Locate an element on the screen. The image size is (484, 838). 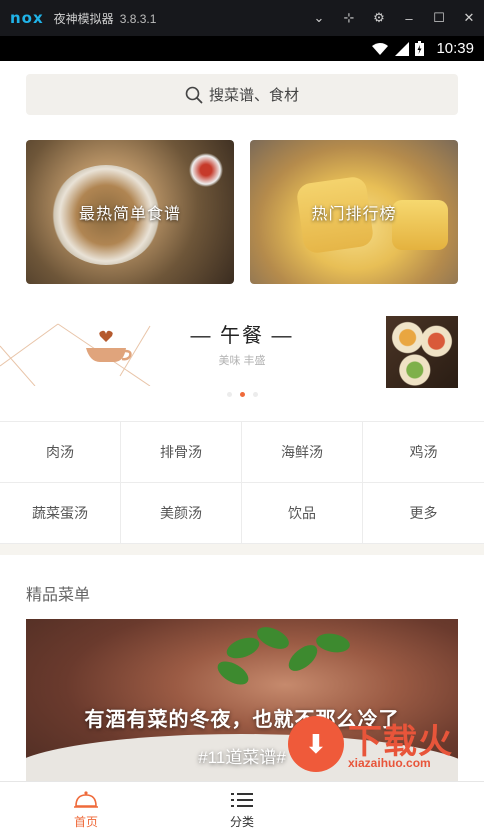
hero-card-hot-ranking: 热门排行榜 is located at coordinates (354, 212).